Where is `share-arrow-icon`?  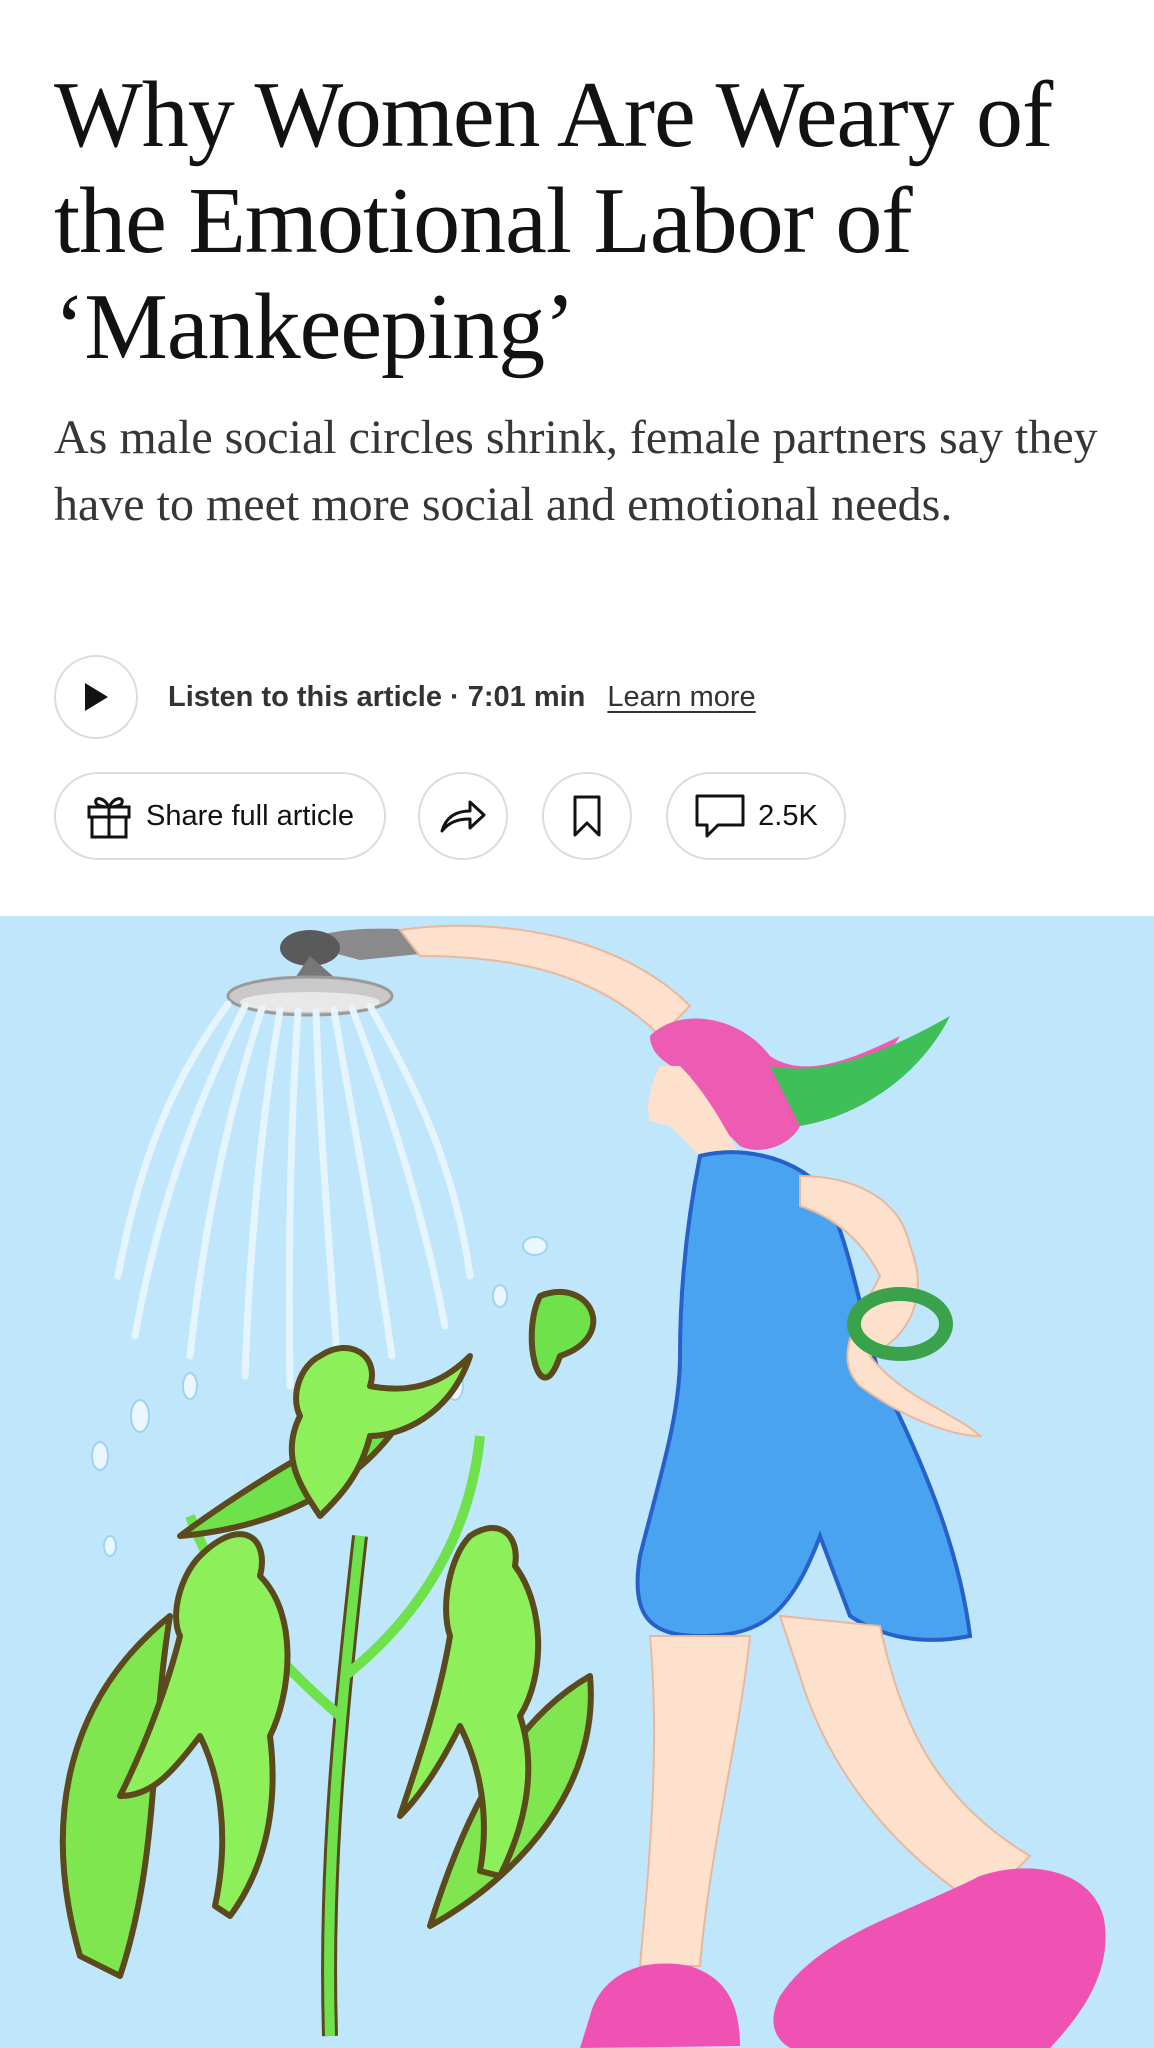 share-arrow-icon is located at coordinates (463, 816).